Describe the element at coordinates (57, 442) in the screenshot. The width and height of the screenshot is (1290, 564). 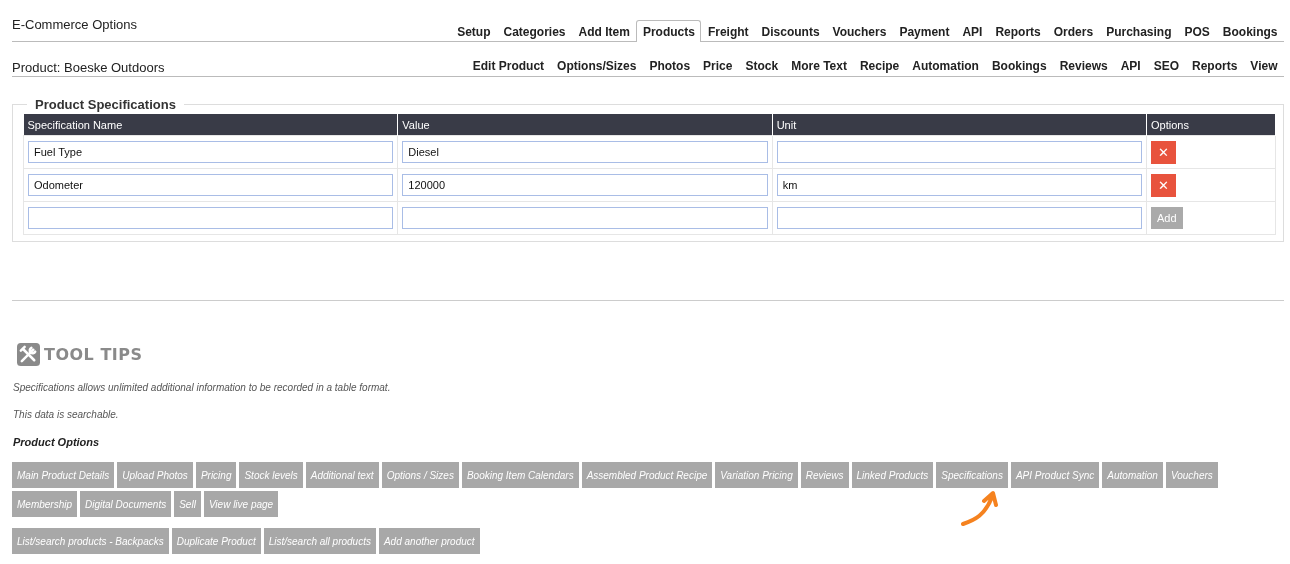
I see `section-heading: Product Options` at that location.